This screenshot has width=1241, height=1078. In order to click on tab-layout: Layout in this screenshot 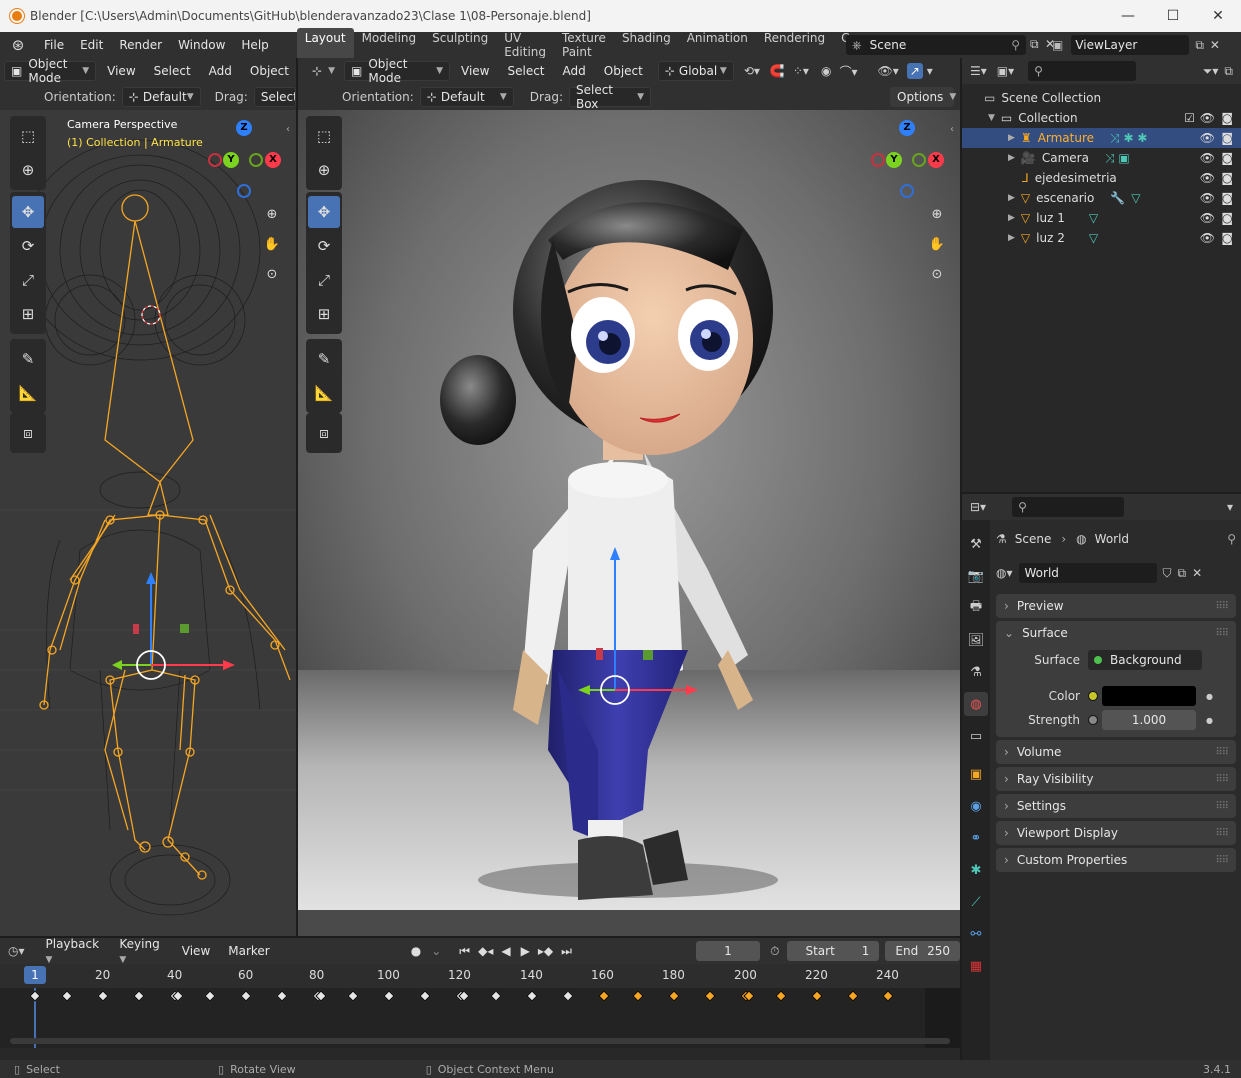, I will do `click(325, 45)`.